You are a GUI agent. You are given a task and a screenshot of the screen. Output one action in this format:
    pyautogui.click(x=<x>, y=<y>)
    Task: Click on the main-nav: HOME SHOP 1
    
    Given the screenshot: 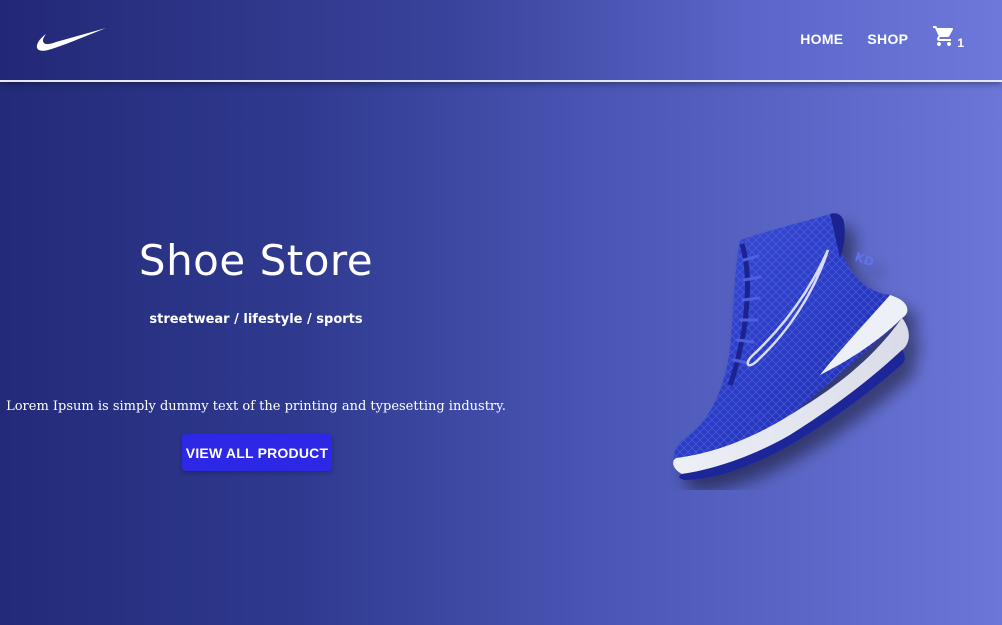 What is the action you would take?
    pyautogui.click(x=882, y=38)
    